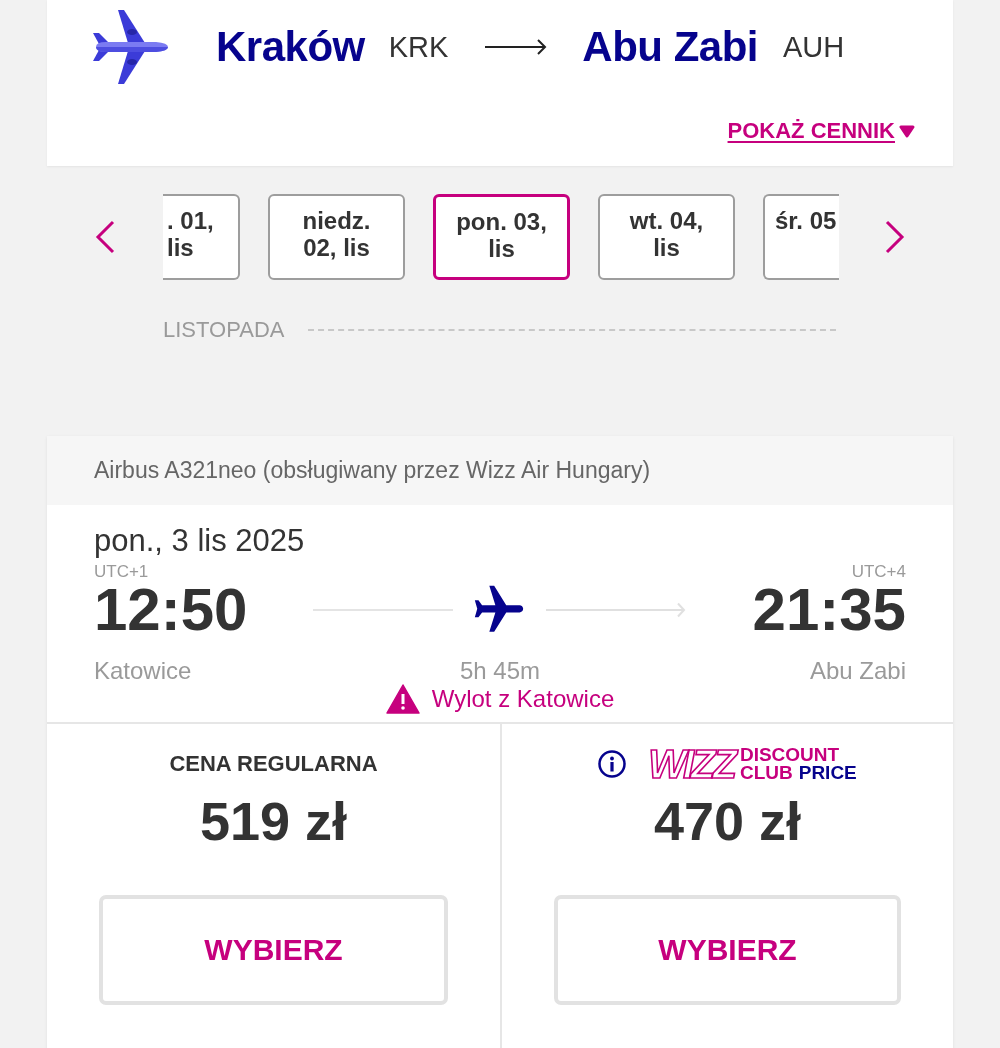 The image size is (1000, 1048). Describe the element at coordinates (336, 236) in the screenshot. I see `date-tab: niedz. 02, lis` at that location.